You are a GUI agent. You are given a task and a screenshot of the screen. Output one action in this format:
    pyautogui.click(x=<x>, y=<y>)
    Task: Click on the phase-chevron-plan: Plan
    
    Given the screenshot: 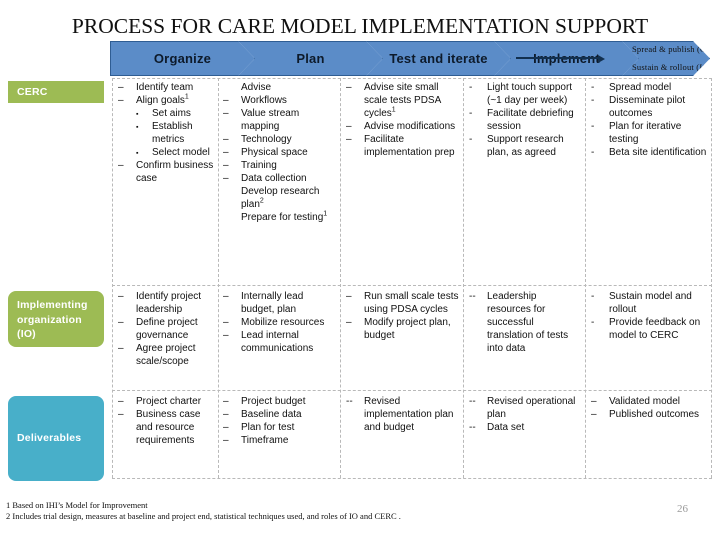 What is the action you would take?
    pyautogui.click(x=310, y=58)
    